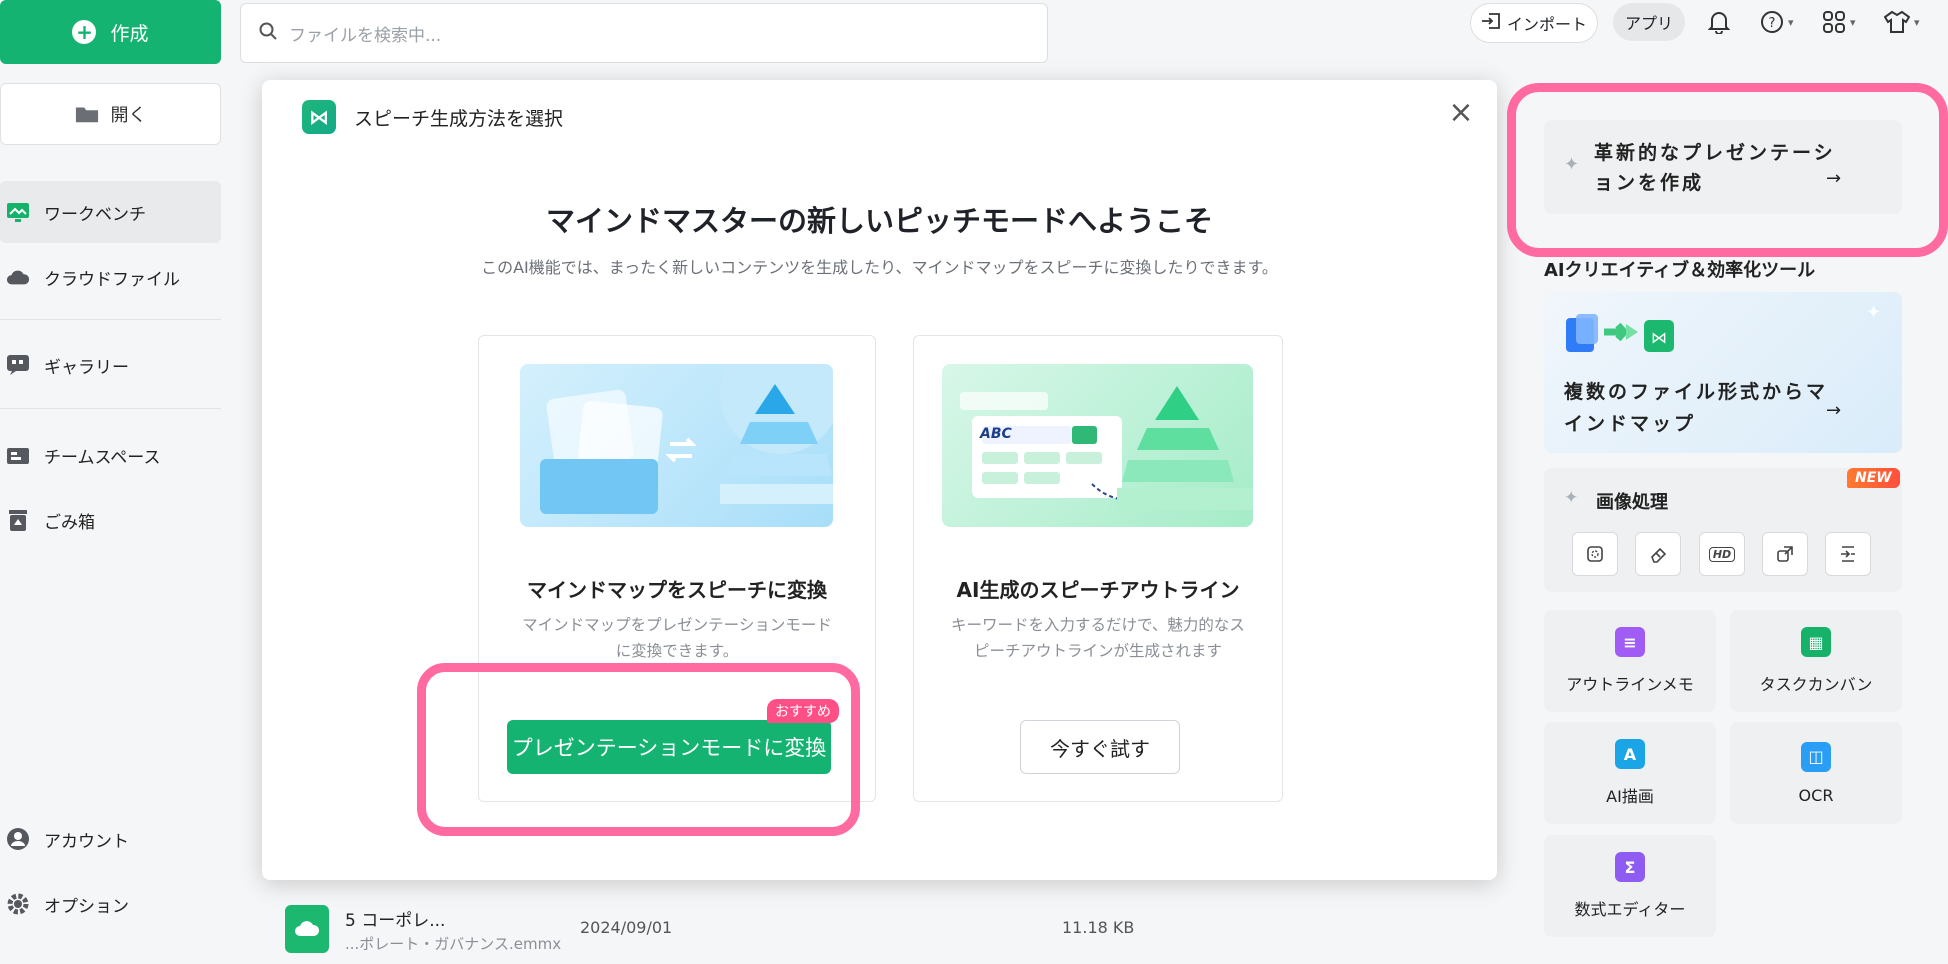  Describe the element at coordinates (1680, 270) in the screenshot. I see `ai-tools-heading: AIクリエイティブ＆効率化ツール` at that location.